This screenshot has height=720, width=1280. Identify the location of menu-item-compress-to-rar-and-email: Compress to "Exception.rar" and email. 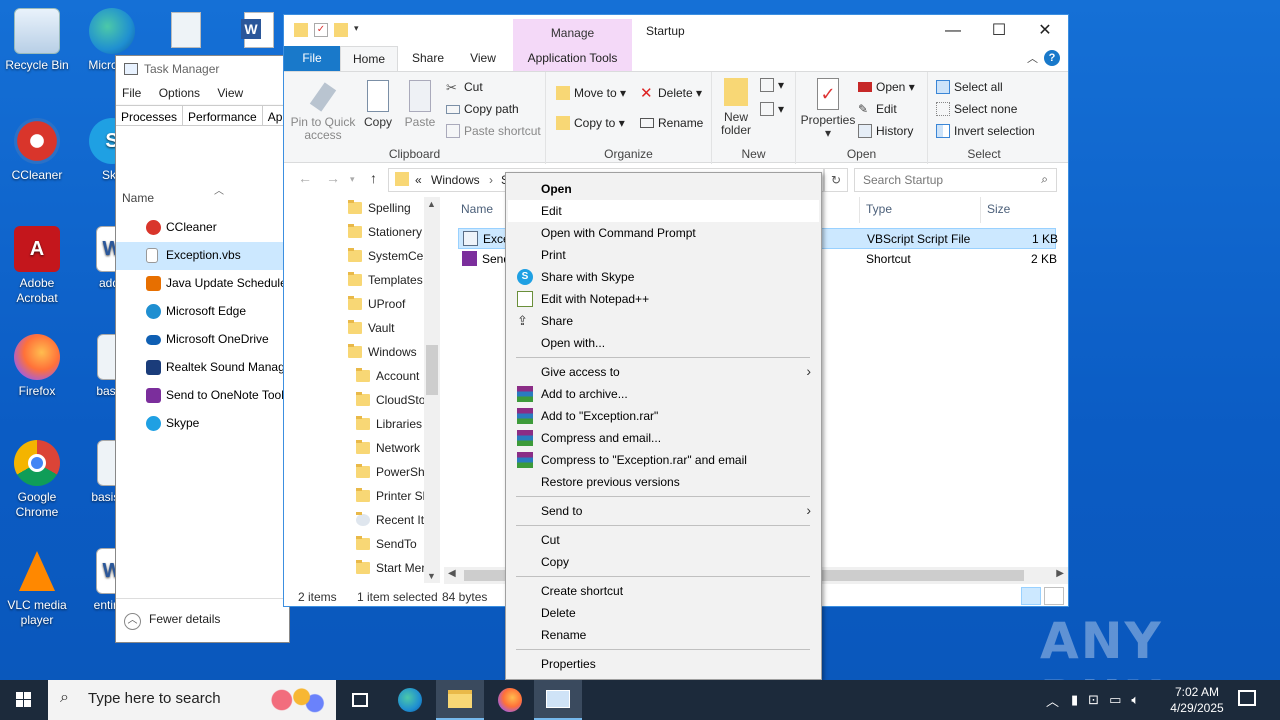
(663, 460).